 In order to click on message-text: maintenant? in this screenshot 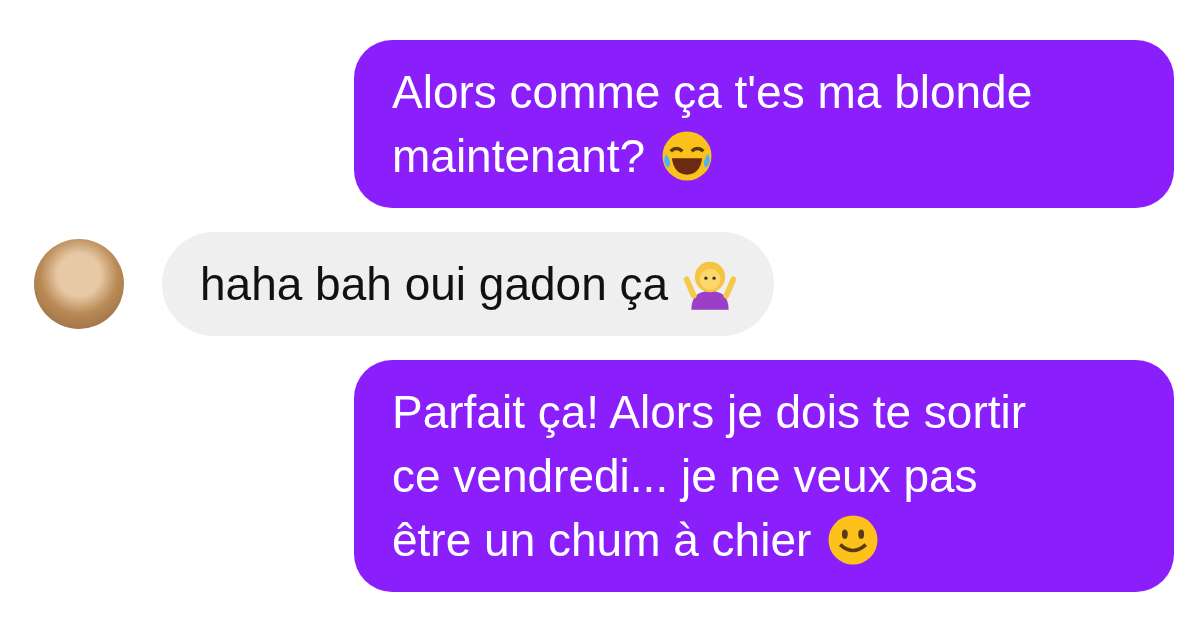, I will do `click(519, 156)`.